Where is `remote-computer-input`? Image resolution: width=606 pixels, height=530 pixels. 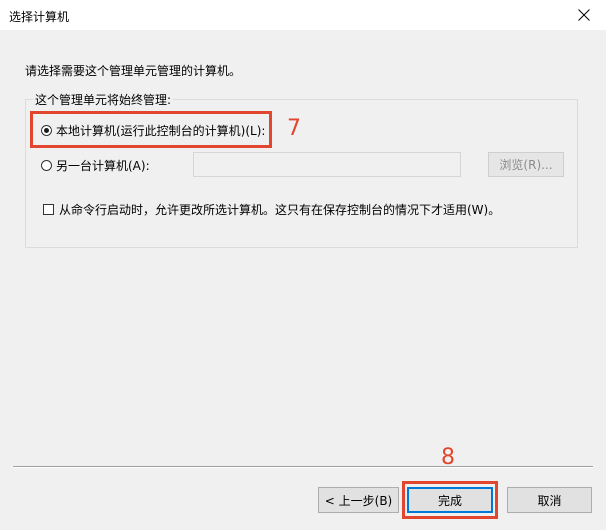 remote-computer-input is located at coordinates (327, 164).